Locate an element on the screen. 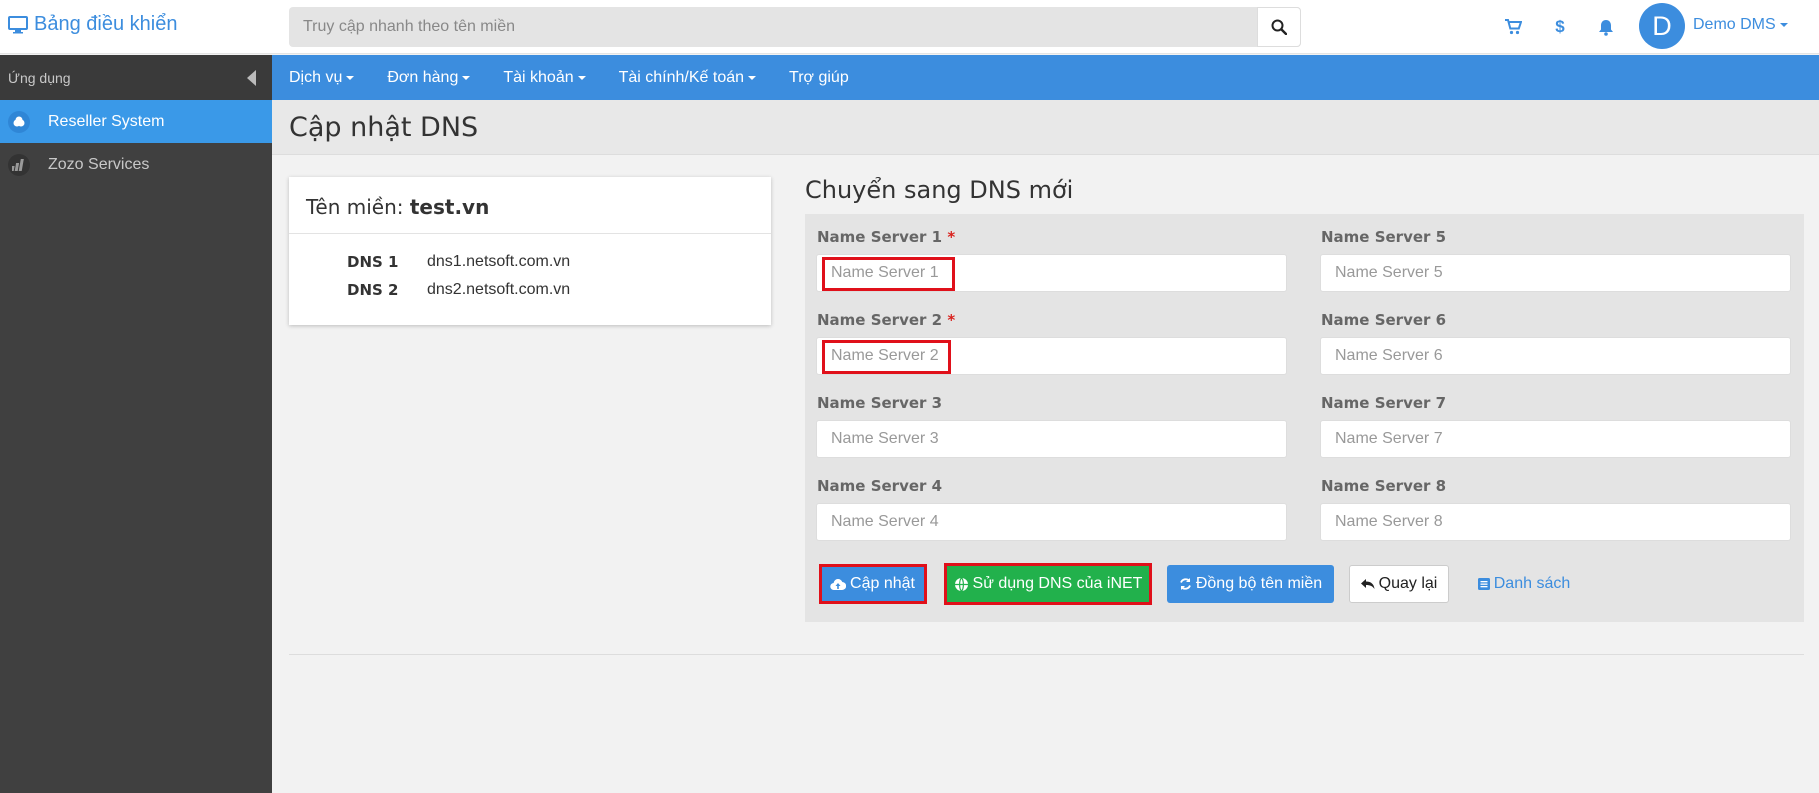 The height and width of the screenshot is (793, 1819). ns2-input is located at coordinates (1051, 356).